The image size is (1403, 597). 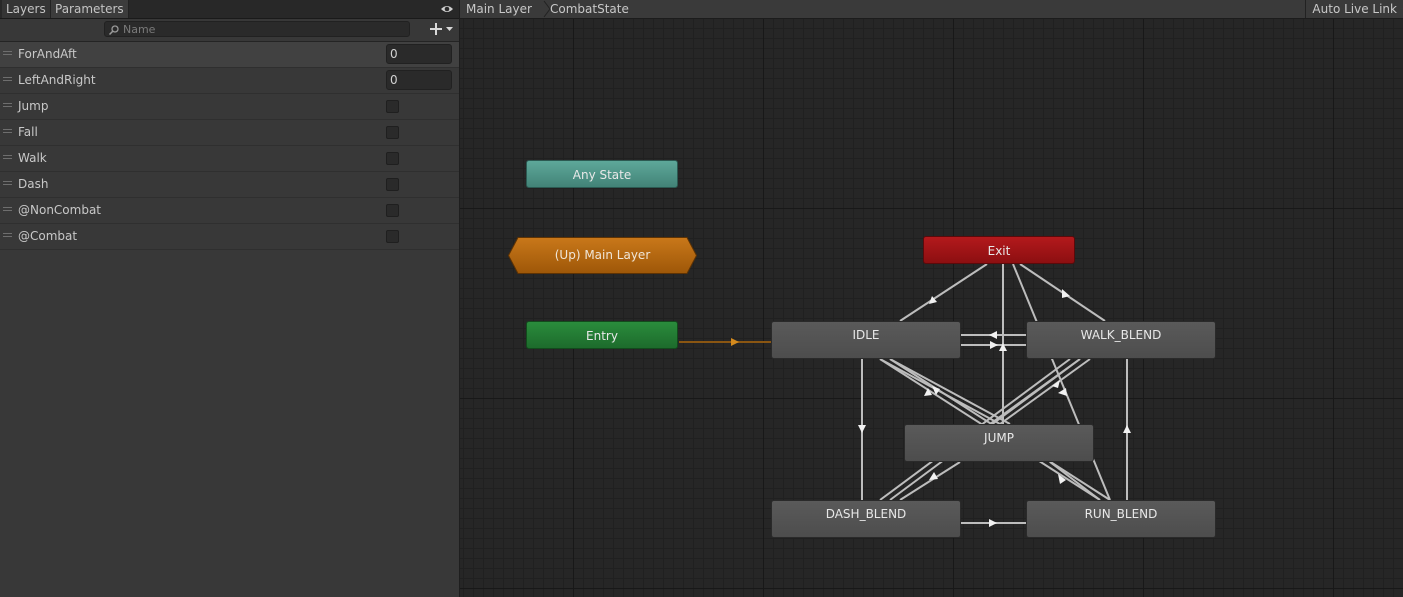 I want to click on node-label: Entry, so click(x=602, y=336).